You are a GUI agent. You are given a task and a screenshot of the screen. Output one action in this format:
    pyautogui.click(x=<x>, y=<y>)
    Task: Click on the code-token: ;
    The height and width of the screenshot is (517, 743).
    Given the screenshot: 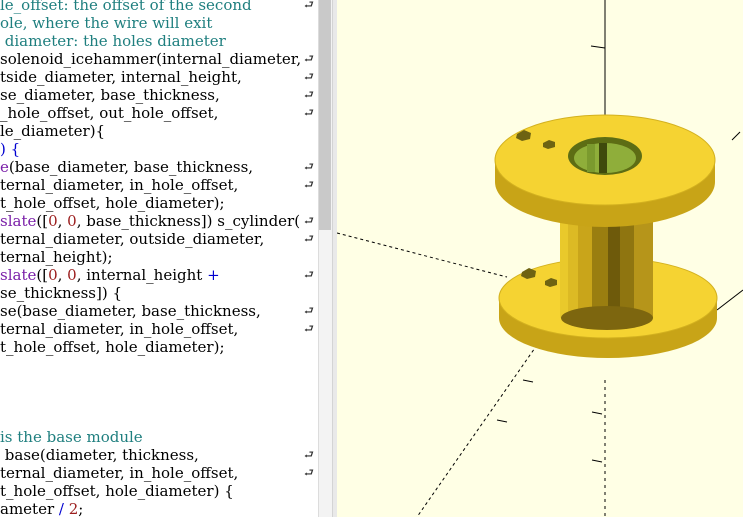 What is the action you would take?
    pyautogui.click(x=81, y=508)
    